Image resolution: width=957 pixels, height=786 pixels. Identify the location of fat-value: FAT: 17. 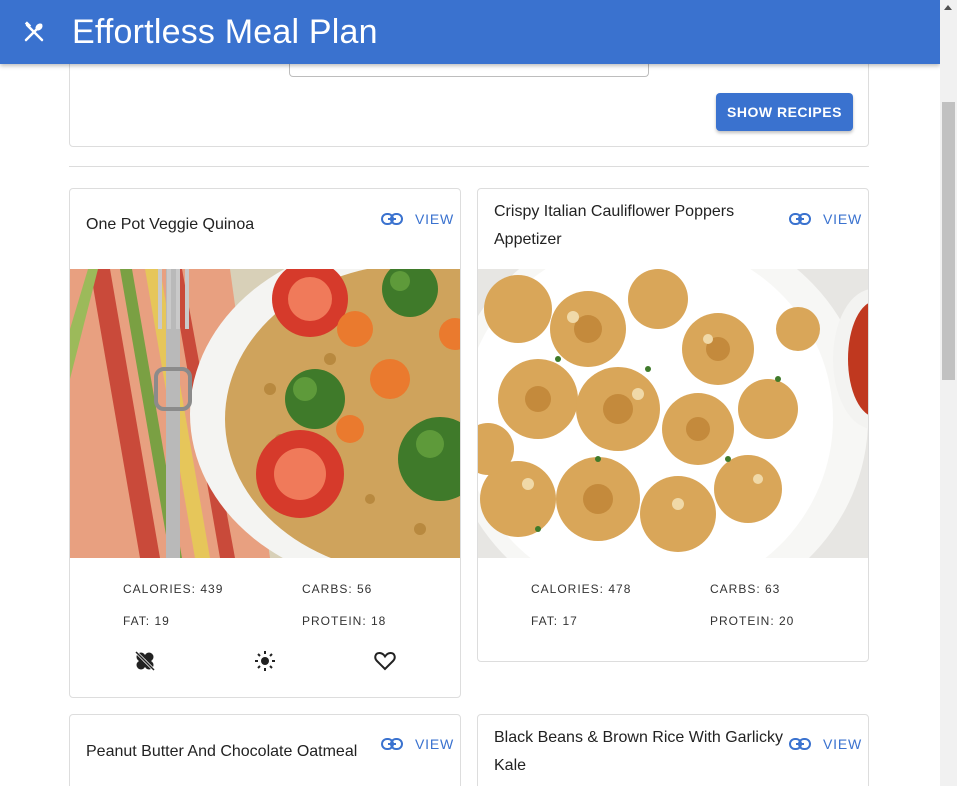
(554, 621).